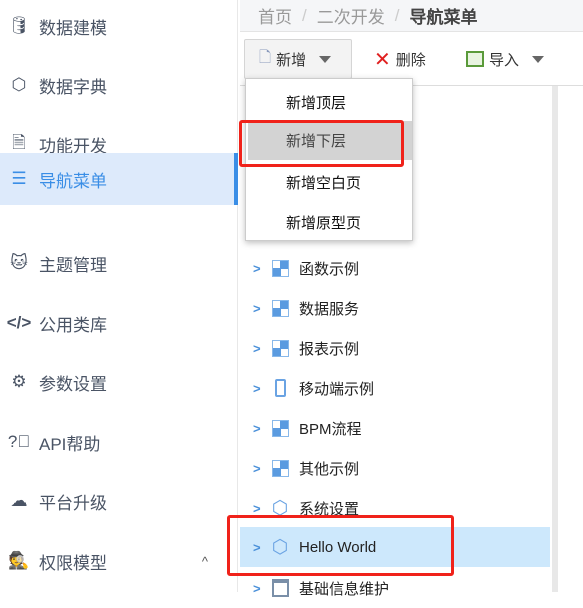  Describe the element at coordinates (19, 441) in the screenshot. I see `question-circle-icon: ?⃝` at that location.